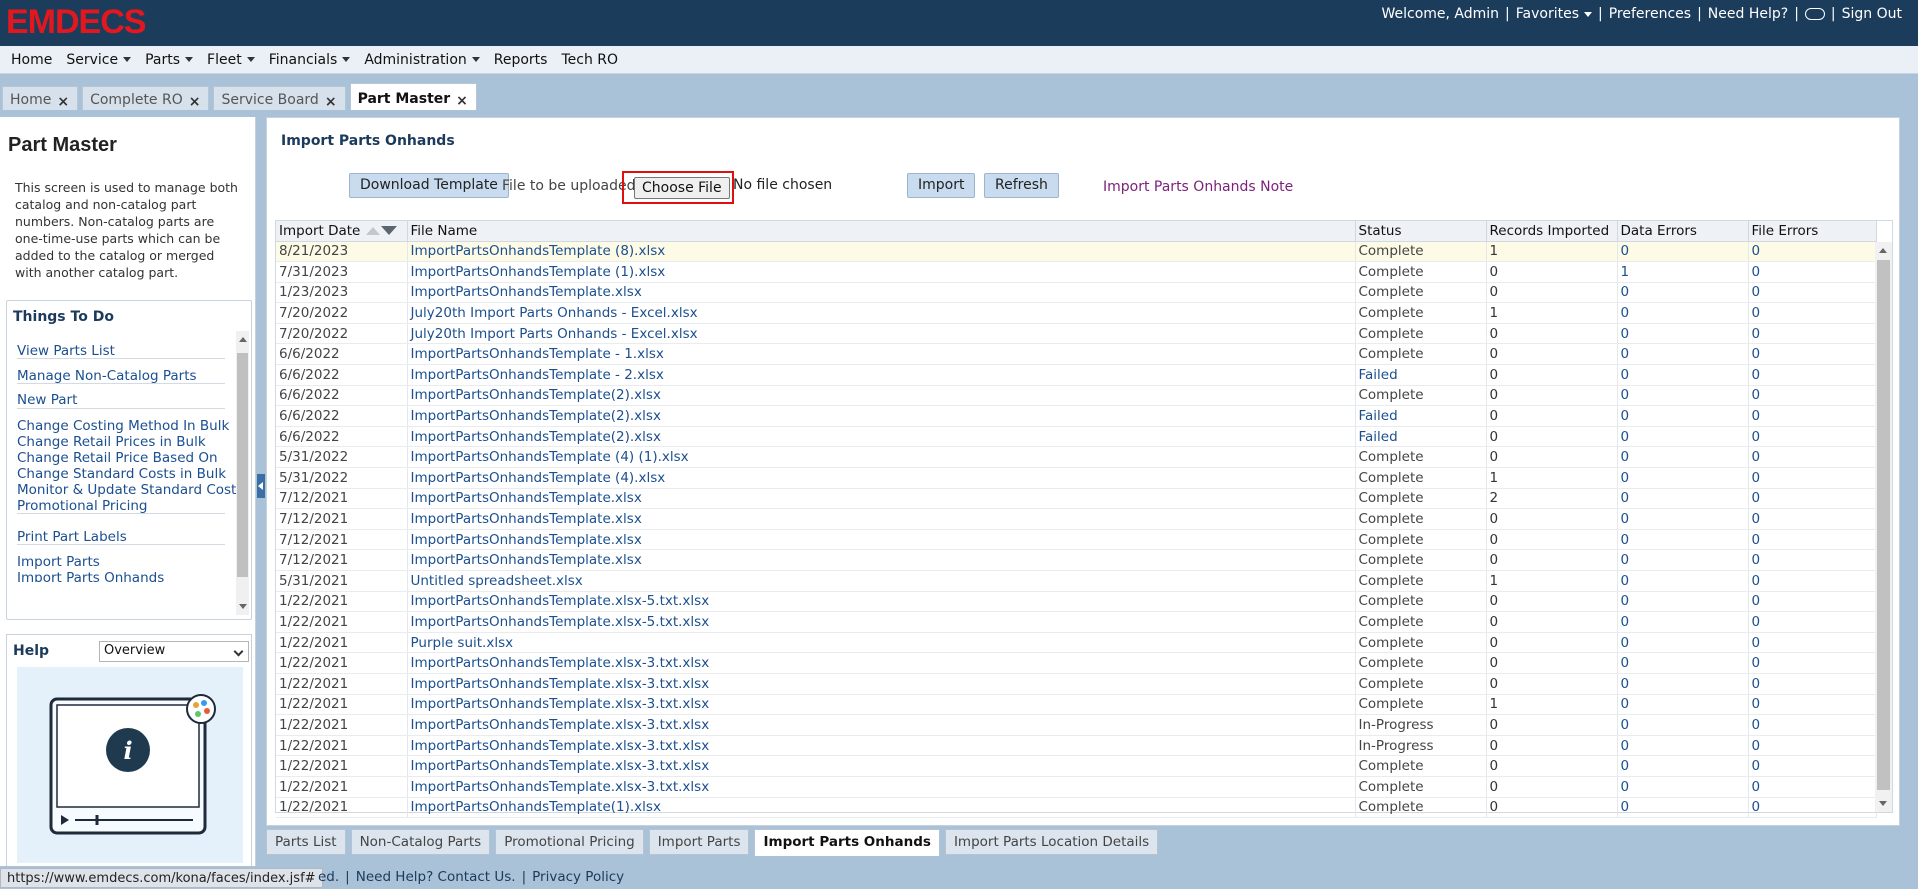 Image resolution: width=1918 pixels, height=889 pixels. I want to click on import-button: Import, so click(941, 185).